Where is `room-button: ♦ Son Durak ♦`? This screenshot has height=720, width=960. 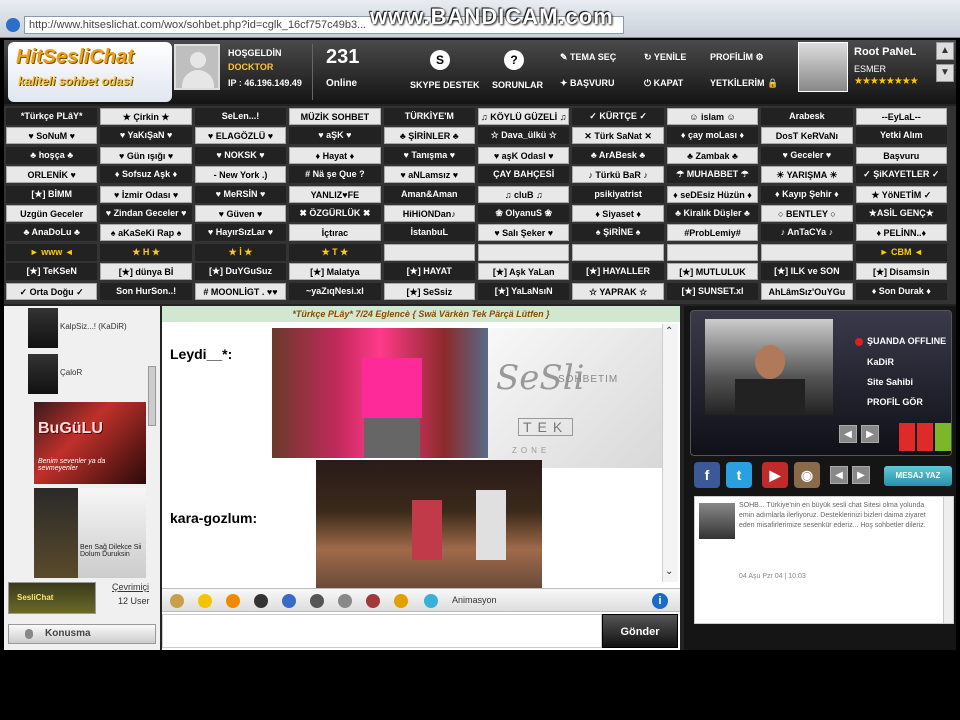
room-button: ♦ Son Durak ♦ is located at coordinates (901, 291).